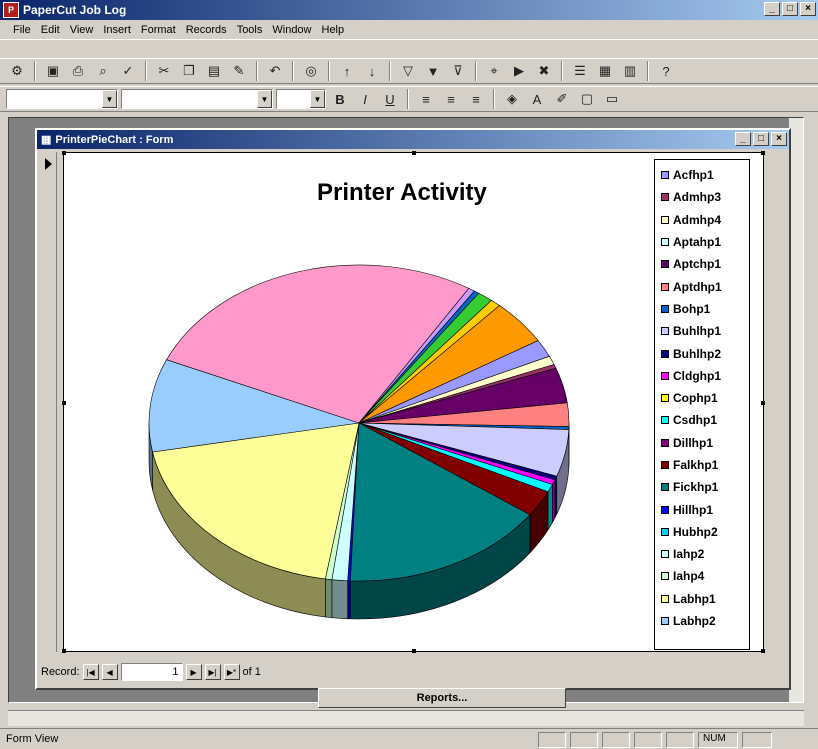 The width and height of the screenshot is (818, 749). What do you see at coordinates (333, 30) in the screenshot?
I see `menu-help: Help` at bounding box center [333, 30].